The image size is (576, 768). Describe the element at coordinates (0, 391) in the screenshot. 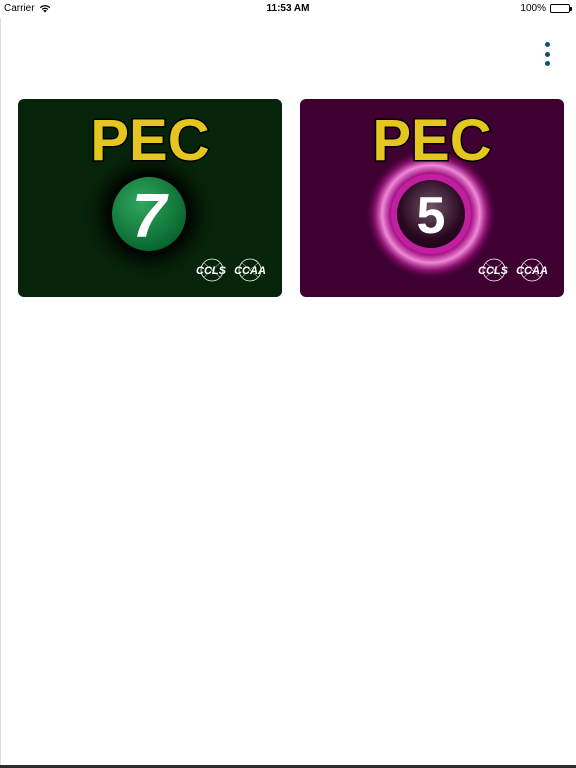

I see `window-edge` at that location.